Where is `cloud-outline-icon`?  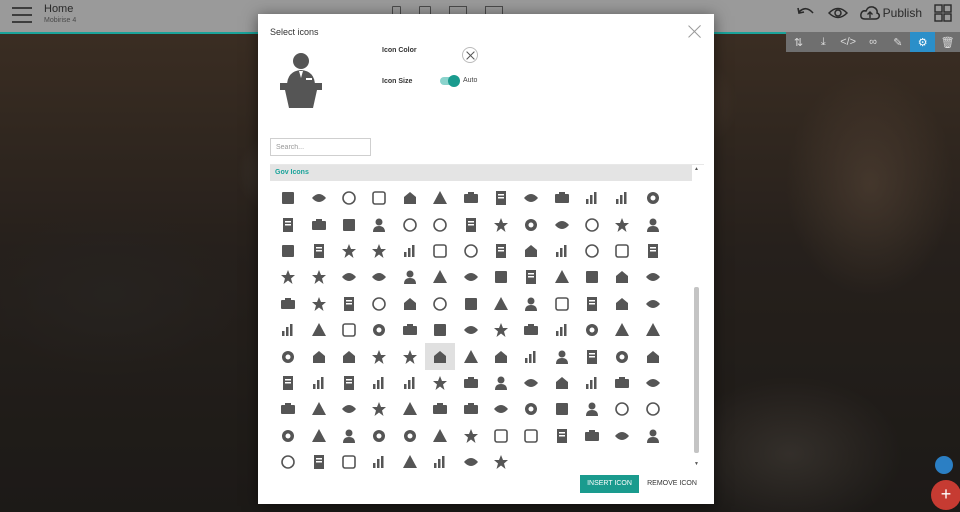 cloud-outline-icon is located at coordinates (592, 224).